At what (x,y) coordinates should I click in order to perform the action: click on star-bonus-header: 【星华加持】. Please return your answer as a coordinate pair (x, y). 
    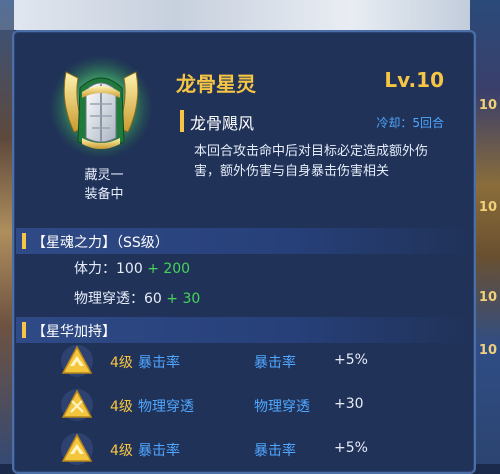
    Looking at the image, I should click on (244, 330).